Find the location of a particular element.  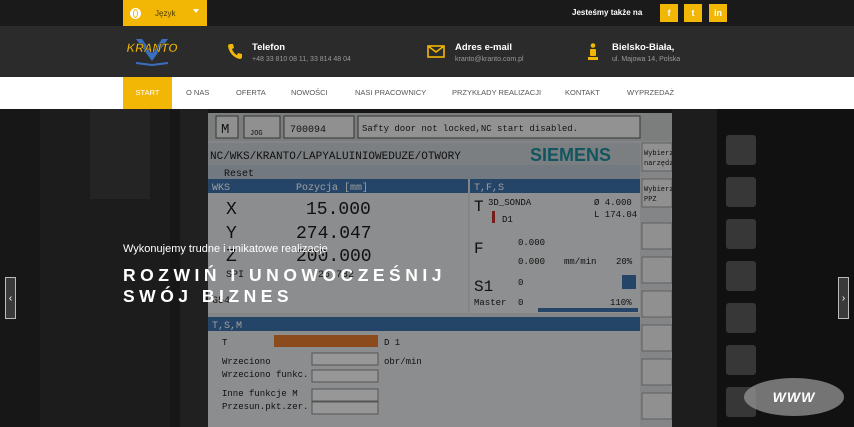

nav-item-start: START is located at coordinates (147, 93).